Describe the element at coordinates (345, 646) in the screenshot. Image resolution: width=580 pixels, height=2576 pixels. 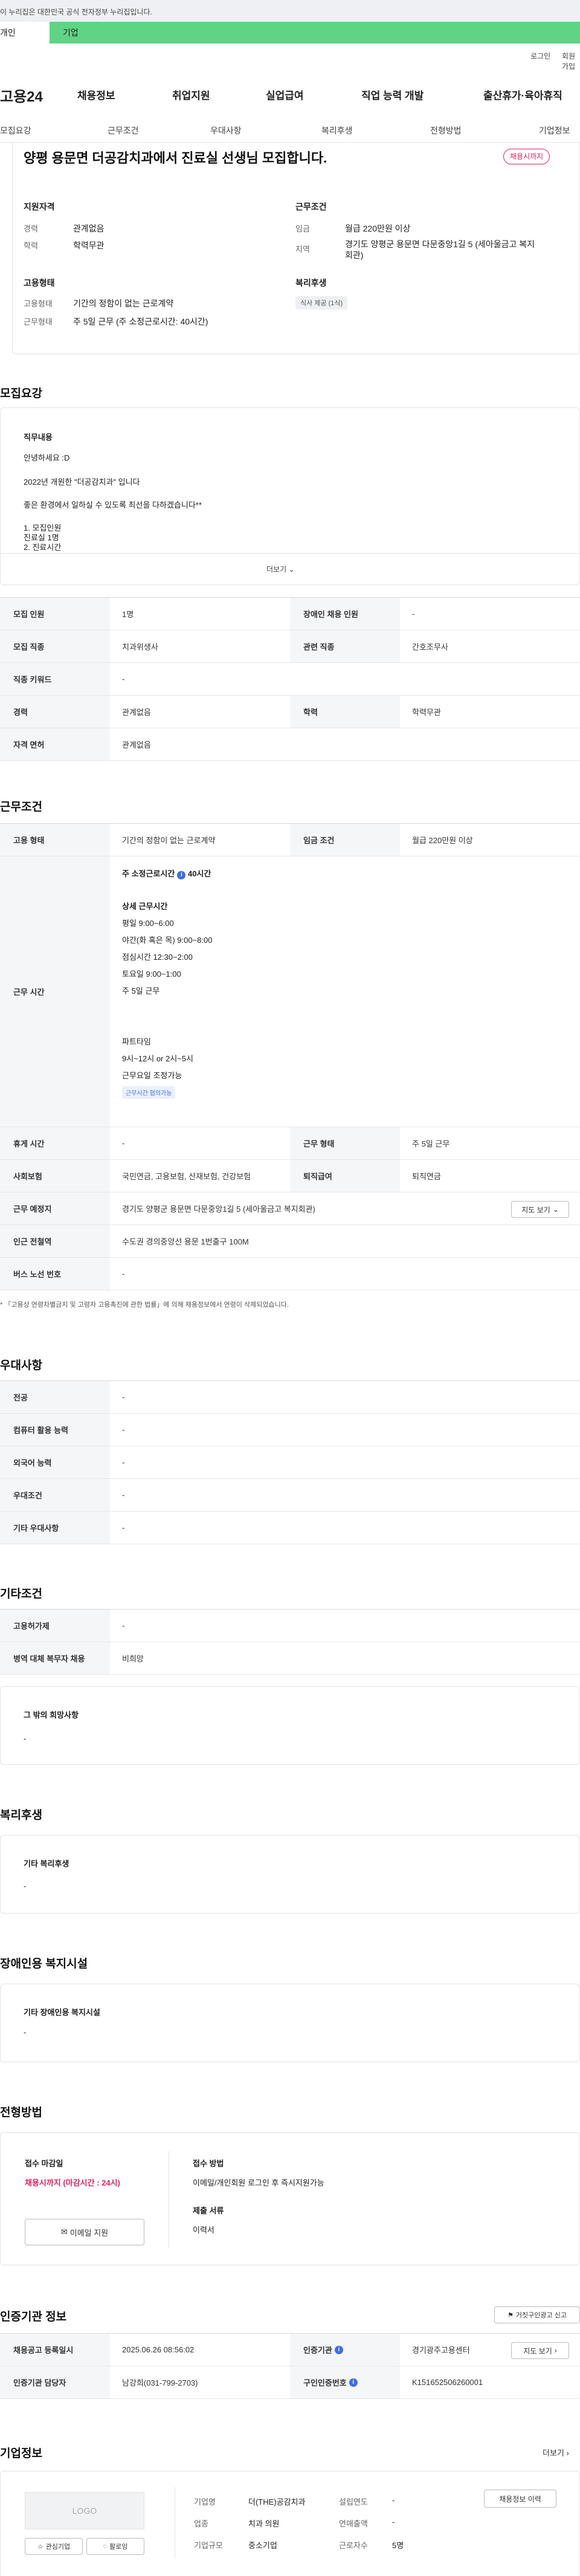
I see `row-label: 관련 직종` at that location.